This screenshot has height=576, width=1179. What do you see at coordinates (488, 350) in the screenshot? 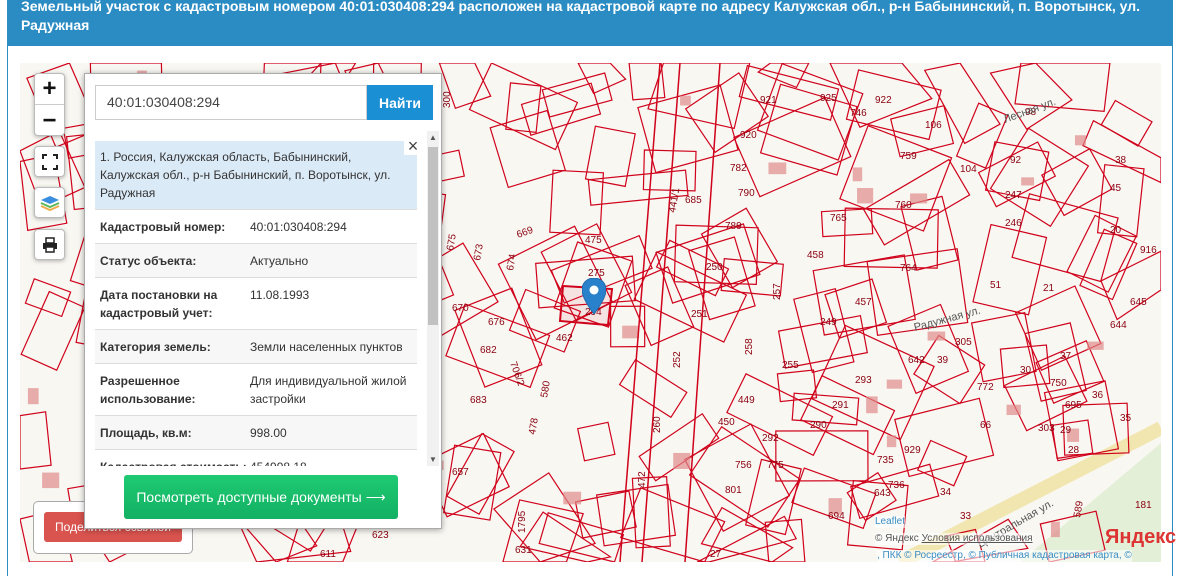
I see `parcel-label: 682` at bounding box center [488, 350].